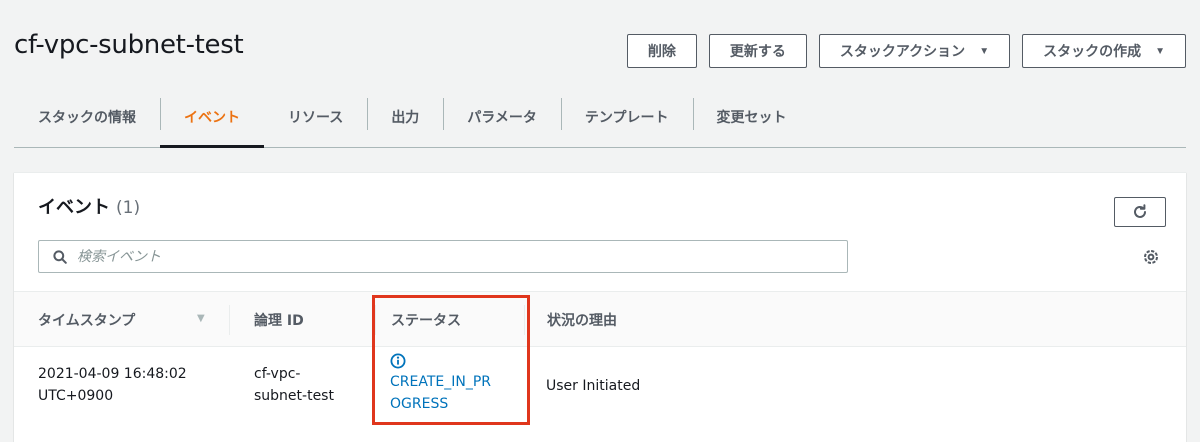 Image resolution: width=1200 pixels, height=442 pixels. What do you see at coordinates (419, 404) in the screenshot?
I see `status-text: OGRESS` at bounding box center [419, 404].